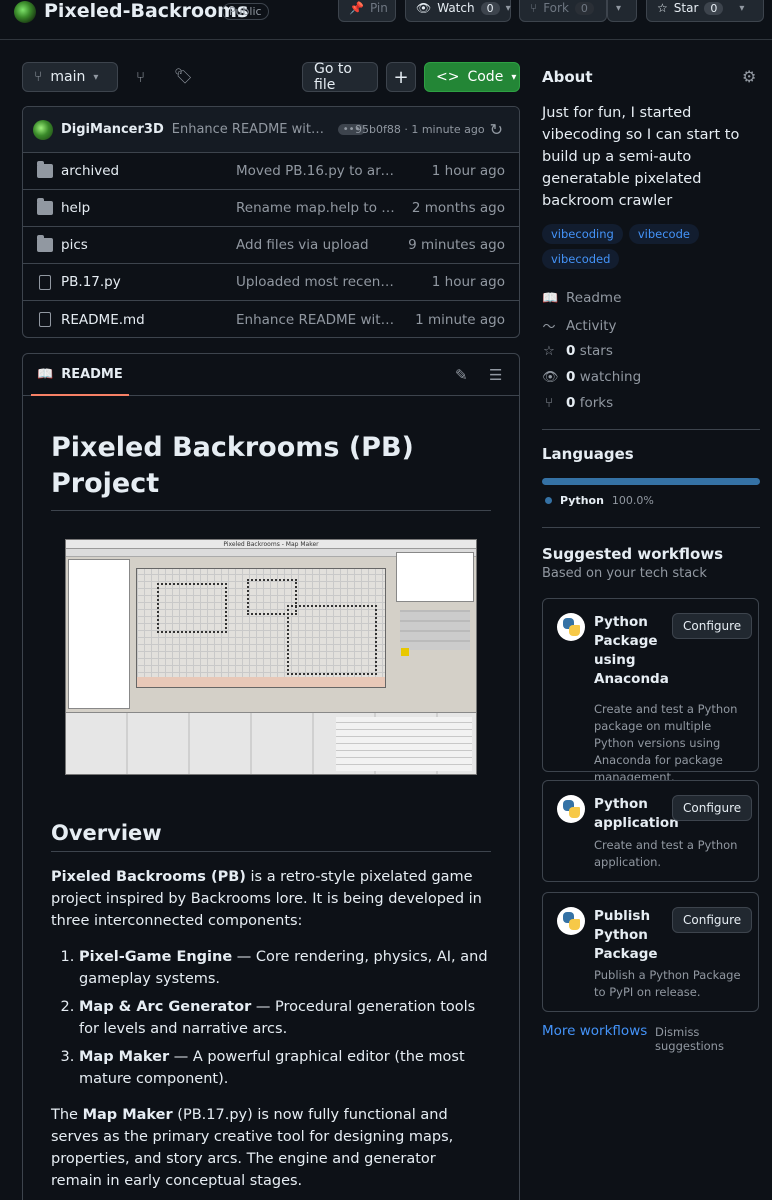  I want to click on repo-owner-avatar, so click(25, 12).